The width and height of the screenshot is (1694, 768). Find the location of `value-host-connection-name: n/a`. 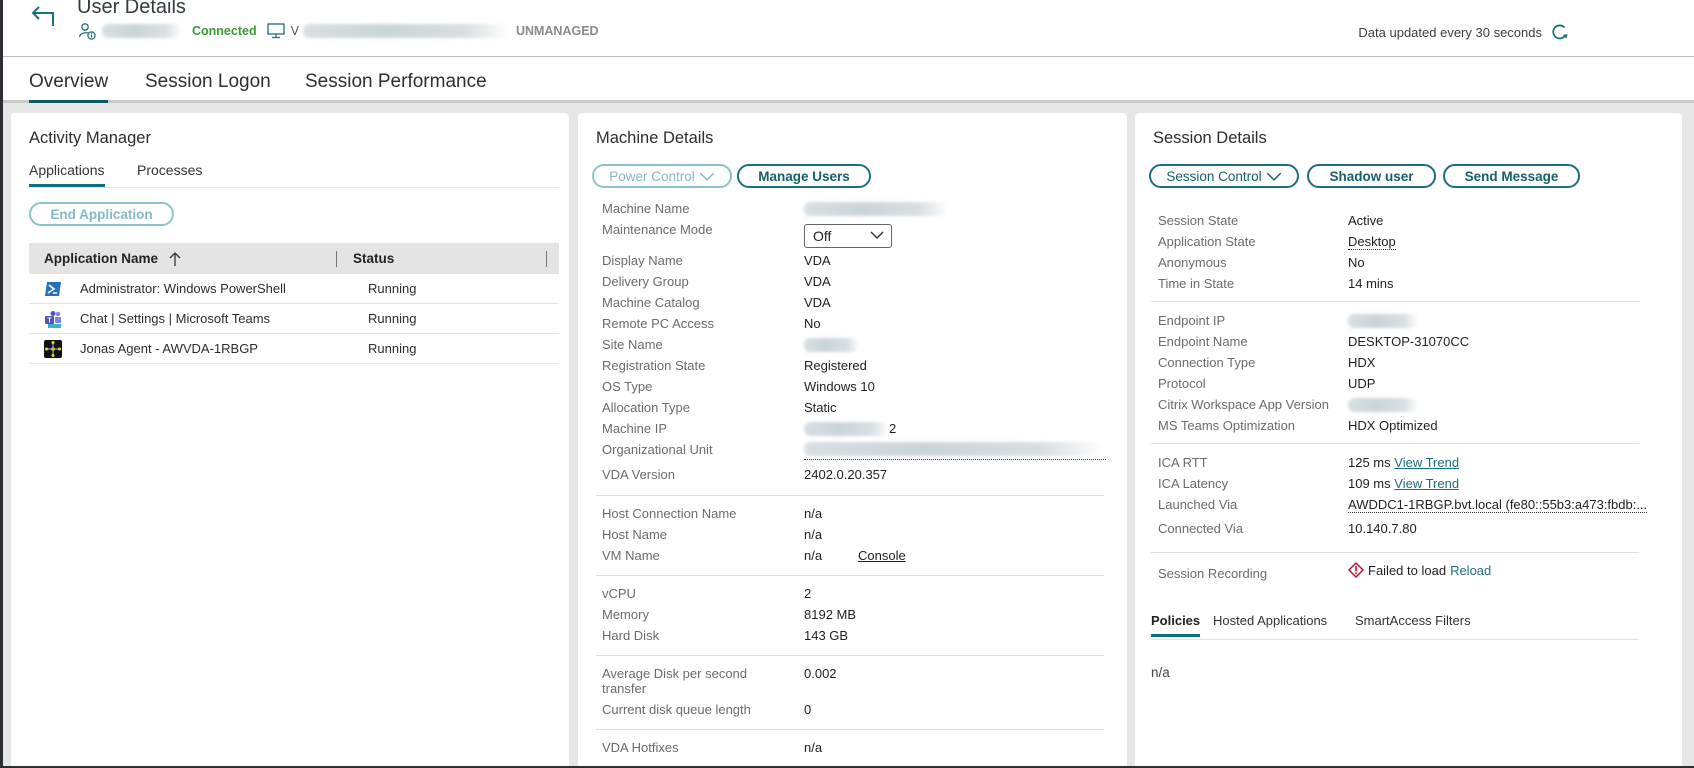

value-host-connection-name: n/a is located at coordinates (813, 513).